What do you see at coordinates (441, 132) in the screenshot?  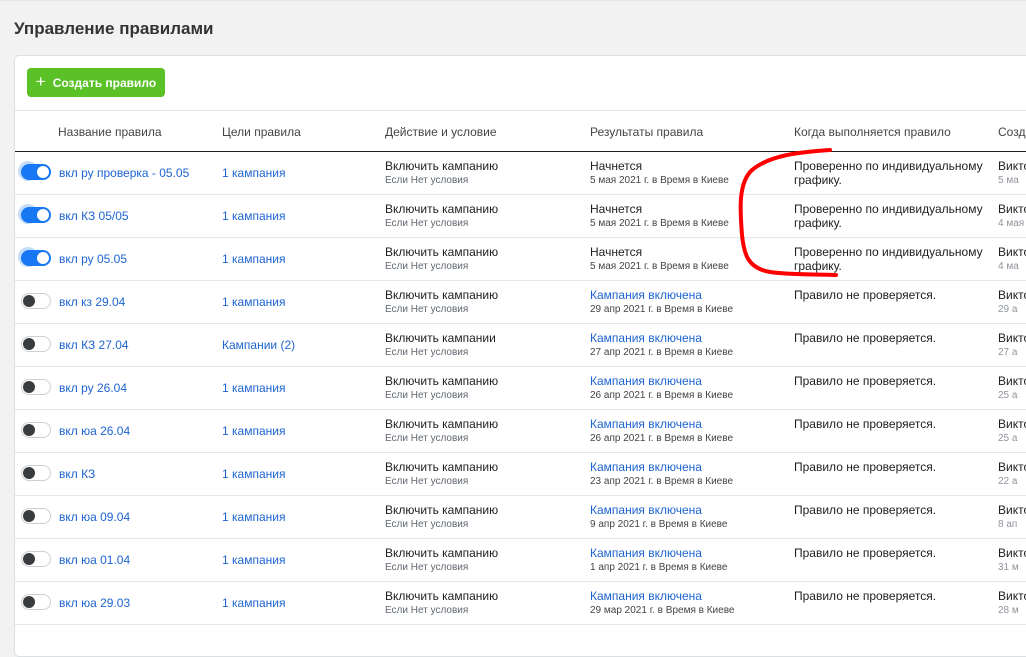 I see `column-header-action: Действие и условие` at bounding box center [441, 132].